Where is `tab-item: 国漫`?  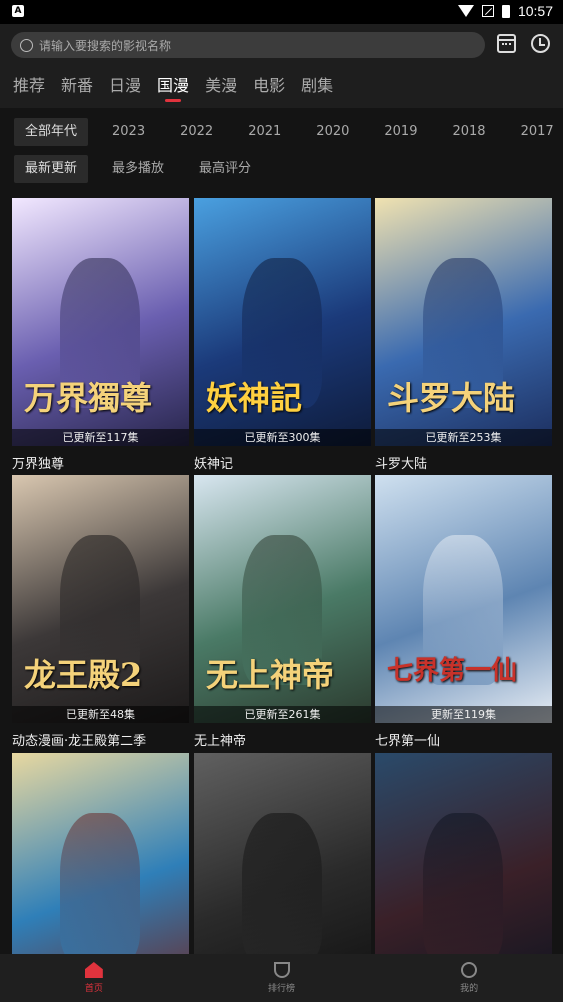
tab-item: 国漫 is located at coordinates (173, 87).